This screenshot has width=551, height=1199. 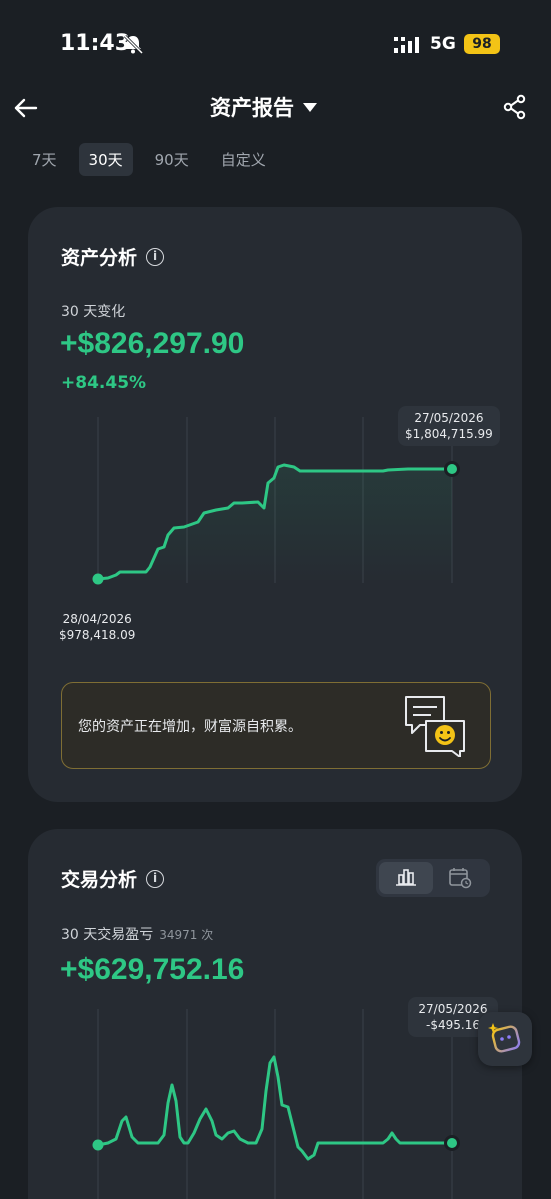 I want to click on bell-muted-icon, so click(x=133, y=44).